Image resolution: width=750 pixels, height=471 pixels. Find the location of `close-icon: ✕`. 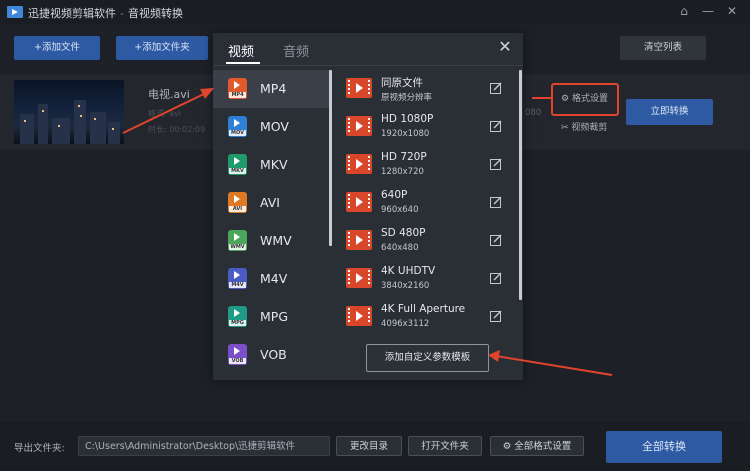

close-icon: ✕ is located at coordinates (732, 11).